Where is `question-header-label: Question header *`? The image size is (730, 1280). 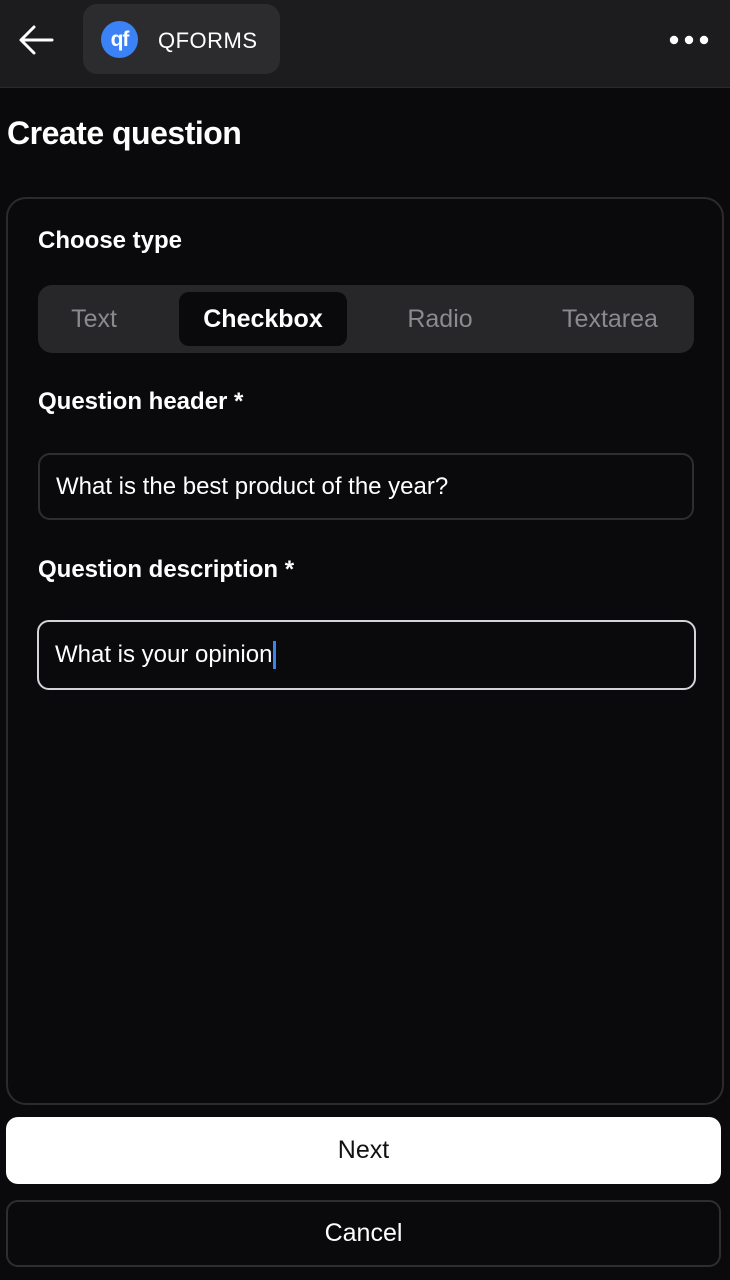
question-header-label: Question header * is located at coordinates (141, 401).